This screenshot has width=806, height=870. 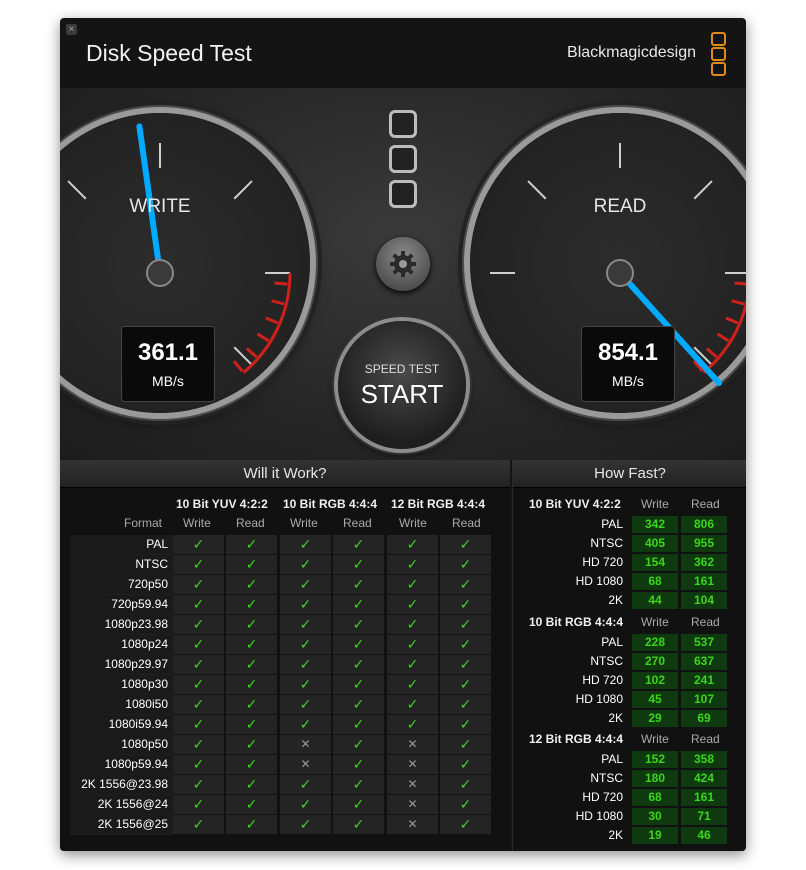 I want to click on format-label: 1080p50, so click(x=121, y=744).